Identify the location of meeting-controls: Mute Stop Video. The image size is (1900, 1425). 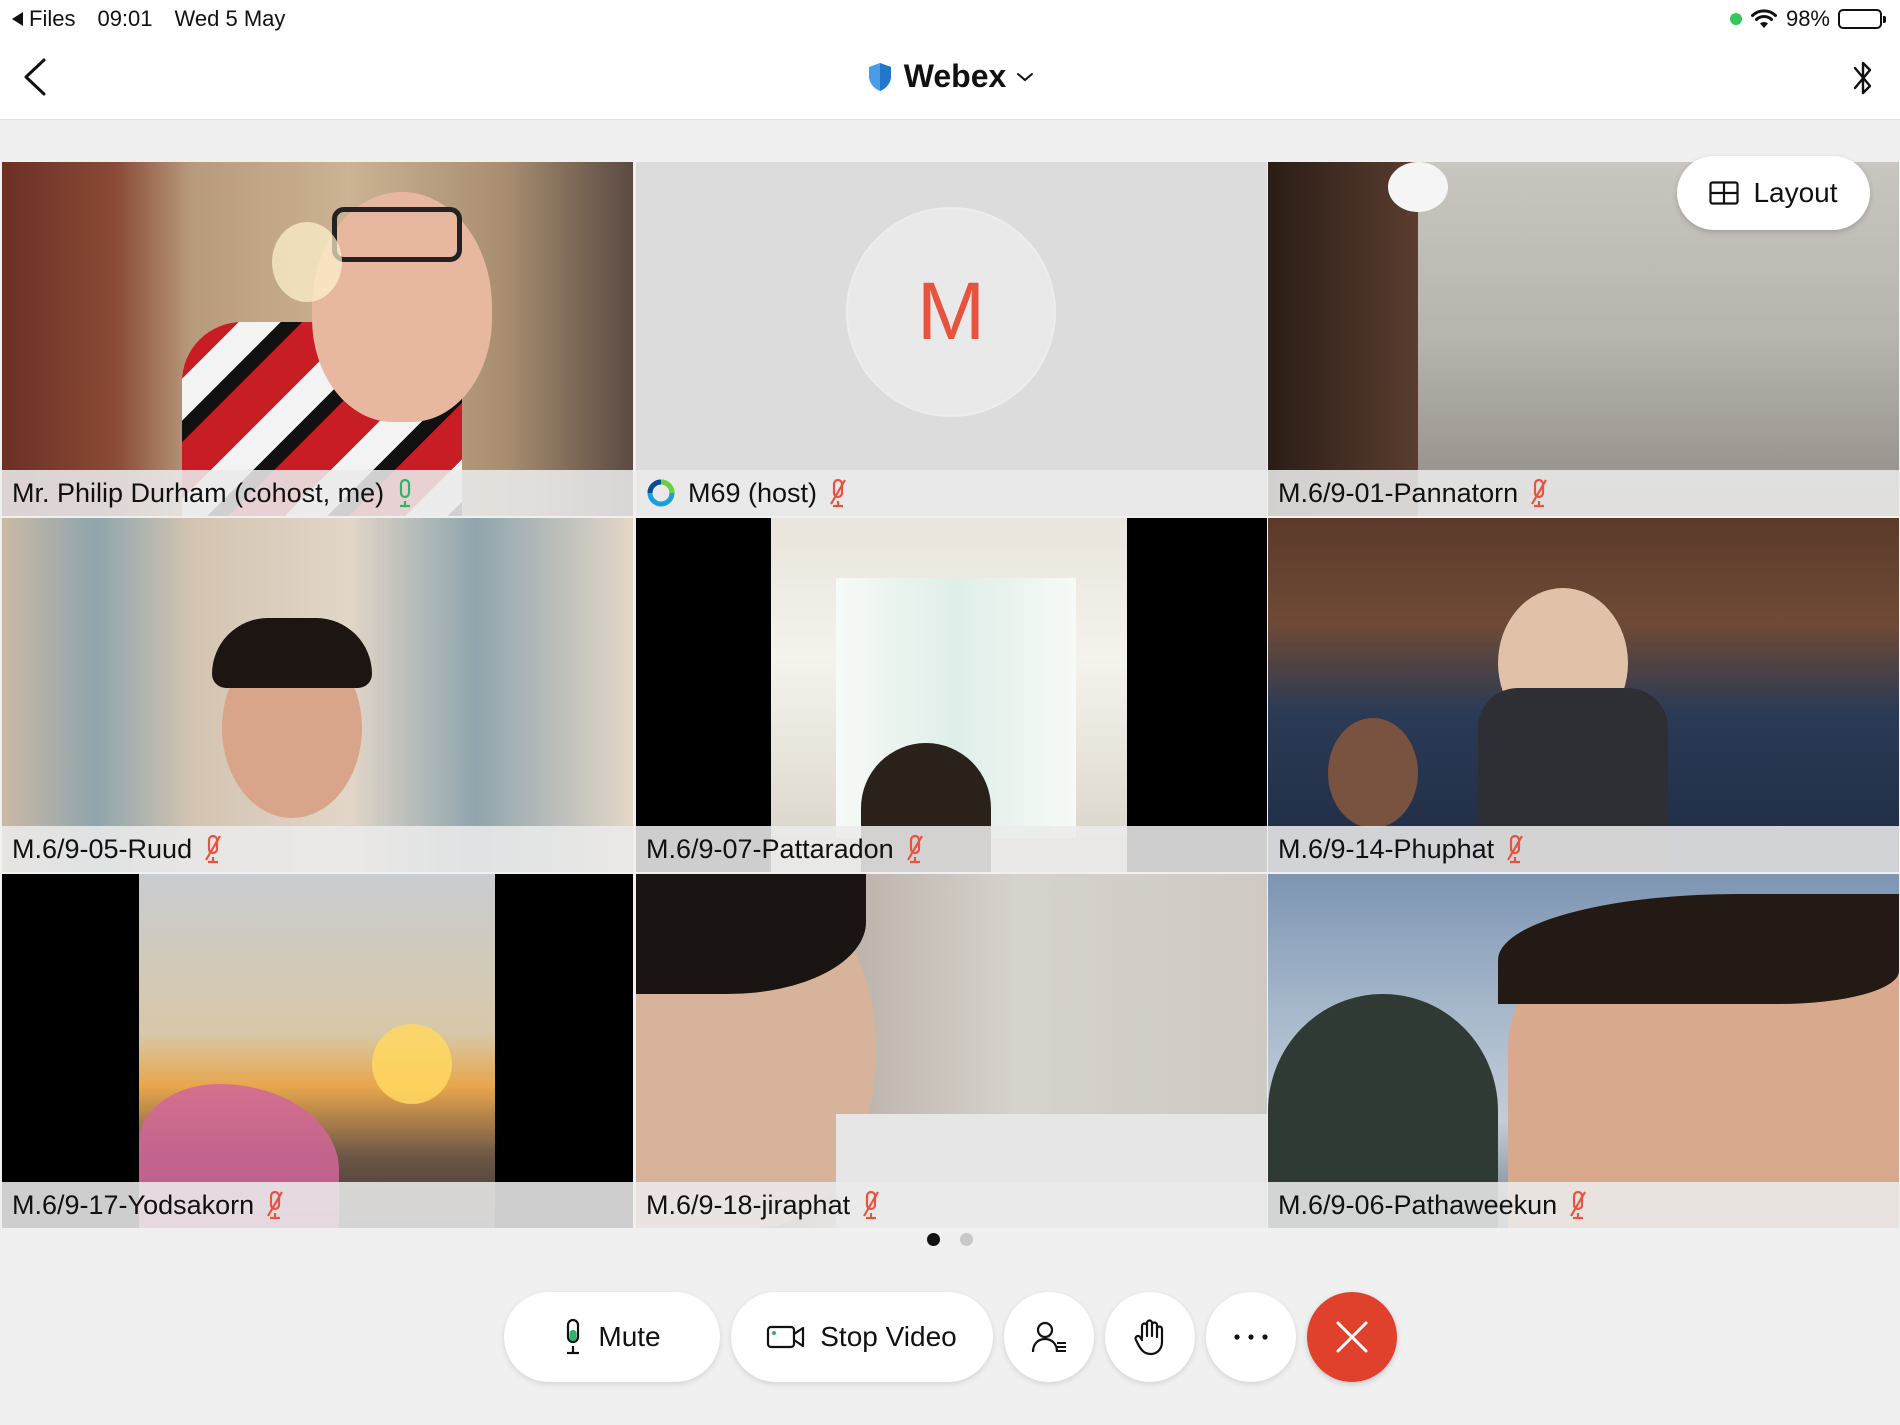
(950, 1337).